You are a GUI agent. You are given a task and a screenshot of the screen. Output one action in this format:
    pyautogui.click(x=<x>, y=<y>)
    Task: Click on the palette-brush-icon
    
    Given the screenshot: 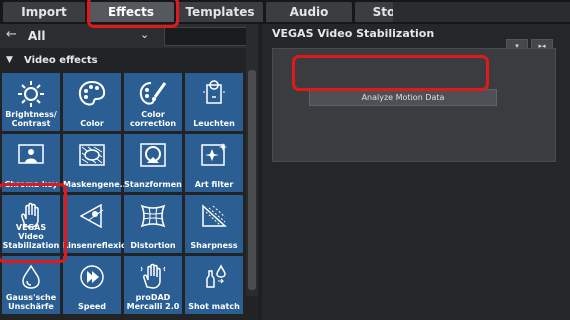 What is the action you would take?
    pyautogui.click(x=153, y=93)
    